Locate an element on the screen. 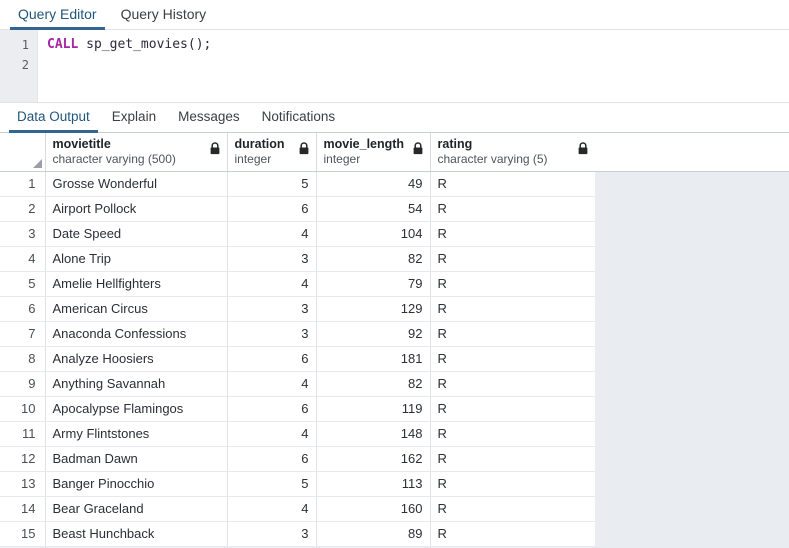  cell-movie_length: 181 is located at coordinates (373, 359).